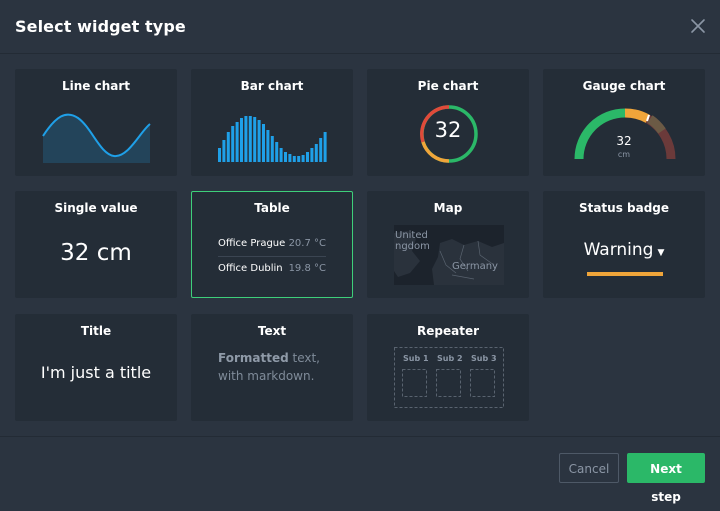 The height and width of the screenshot is (511, 720). I want to click on table-row: Office Dublin 19.8 °C, so click(272, 268).